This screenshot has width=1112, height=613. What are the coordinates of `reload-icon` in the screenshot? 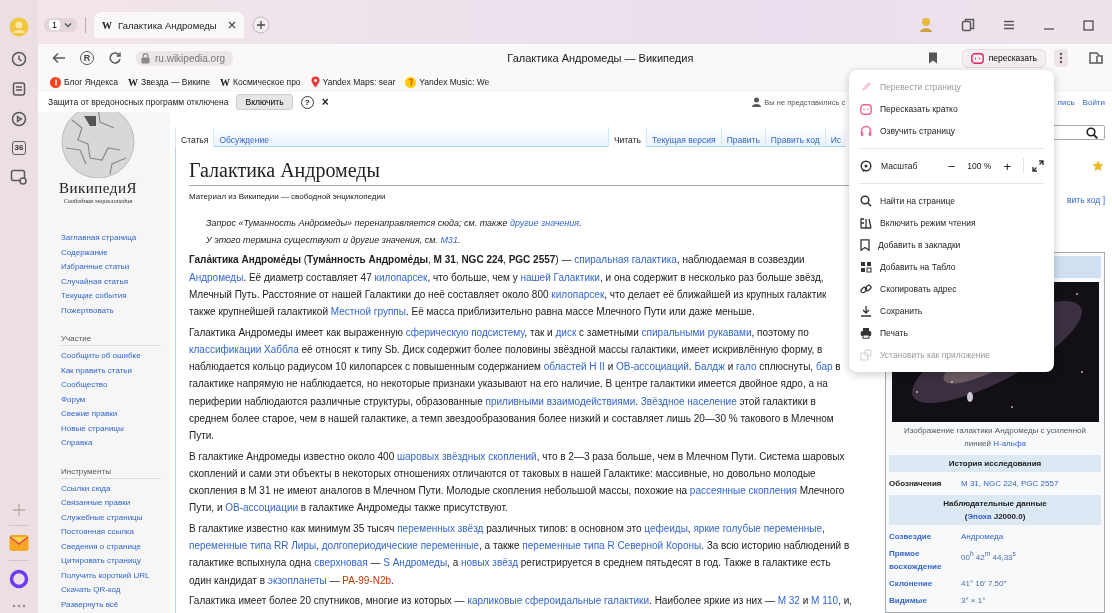 It's located at (115, 58).